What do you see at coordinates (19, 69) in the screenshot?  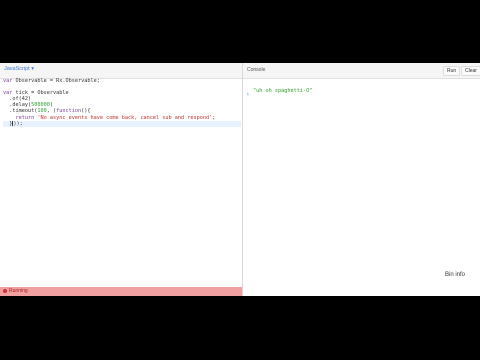 I see `javascript-dropdown: JavaScript ▾` at bounding box center [19, 69].